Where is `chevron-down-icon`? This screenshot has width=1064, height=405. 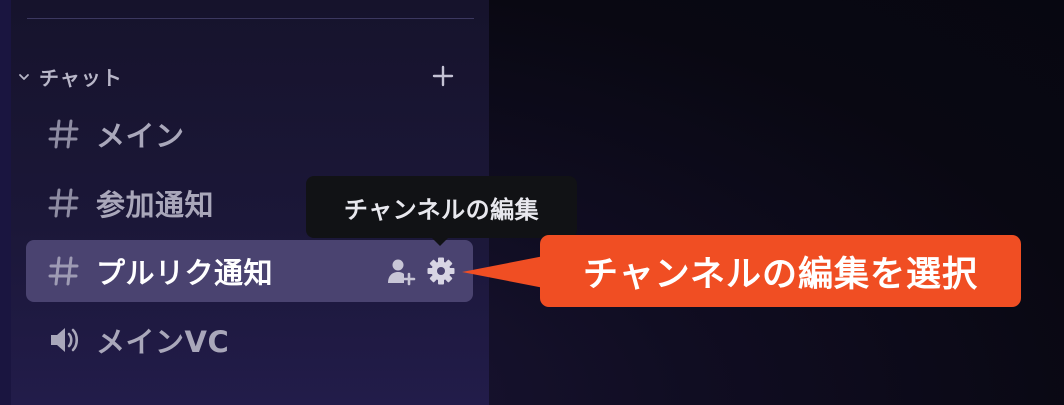 chevron-down-icon is located at coordinates (24, 76).